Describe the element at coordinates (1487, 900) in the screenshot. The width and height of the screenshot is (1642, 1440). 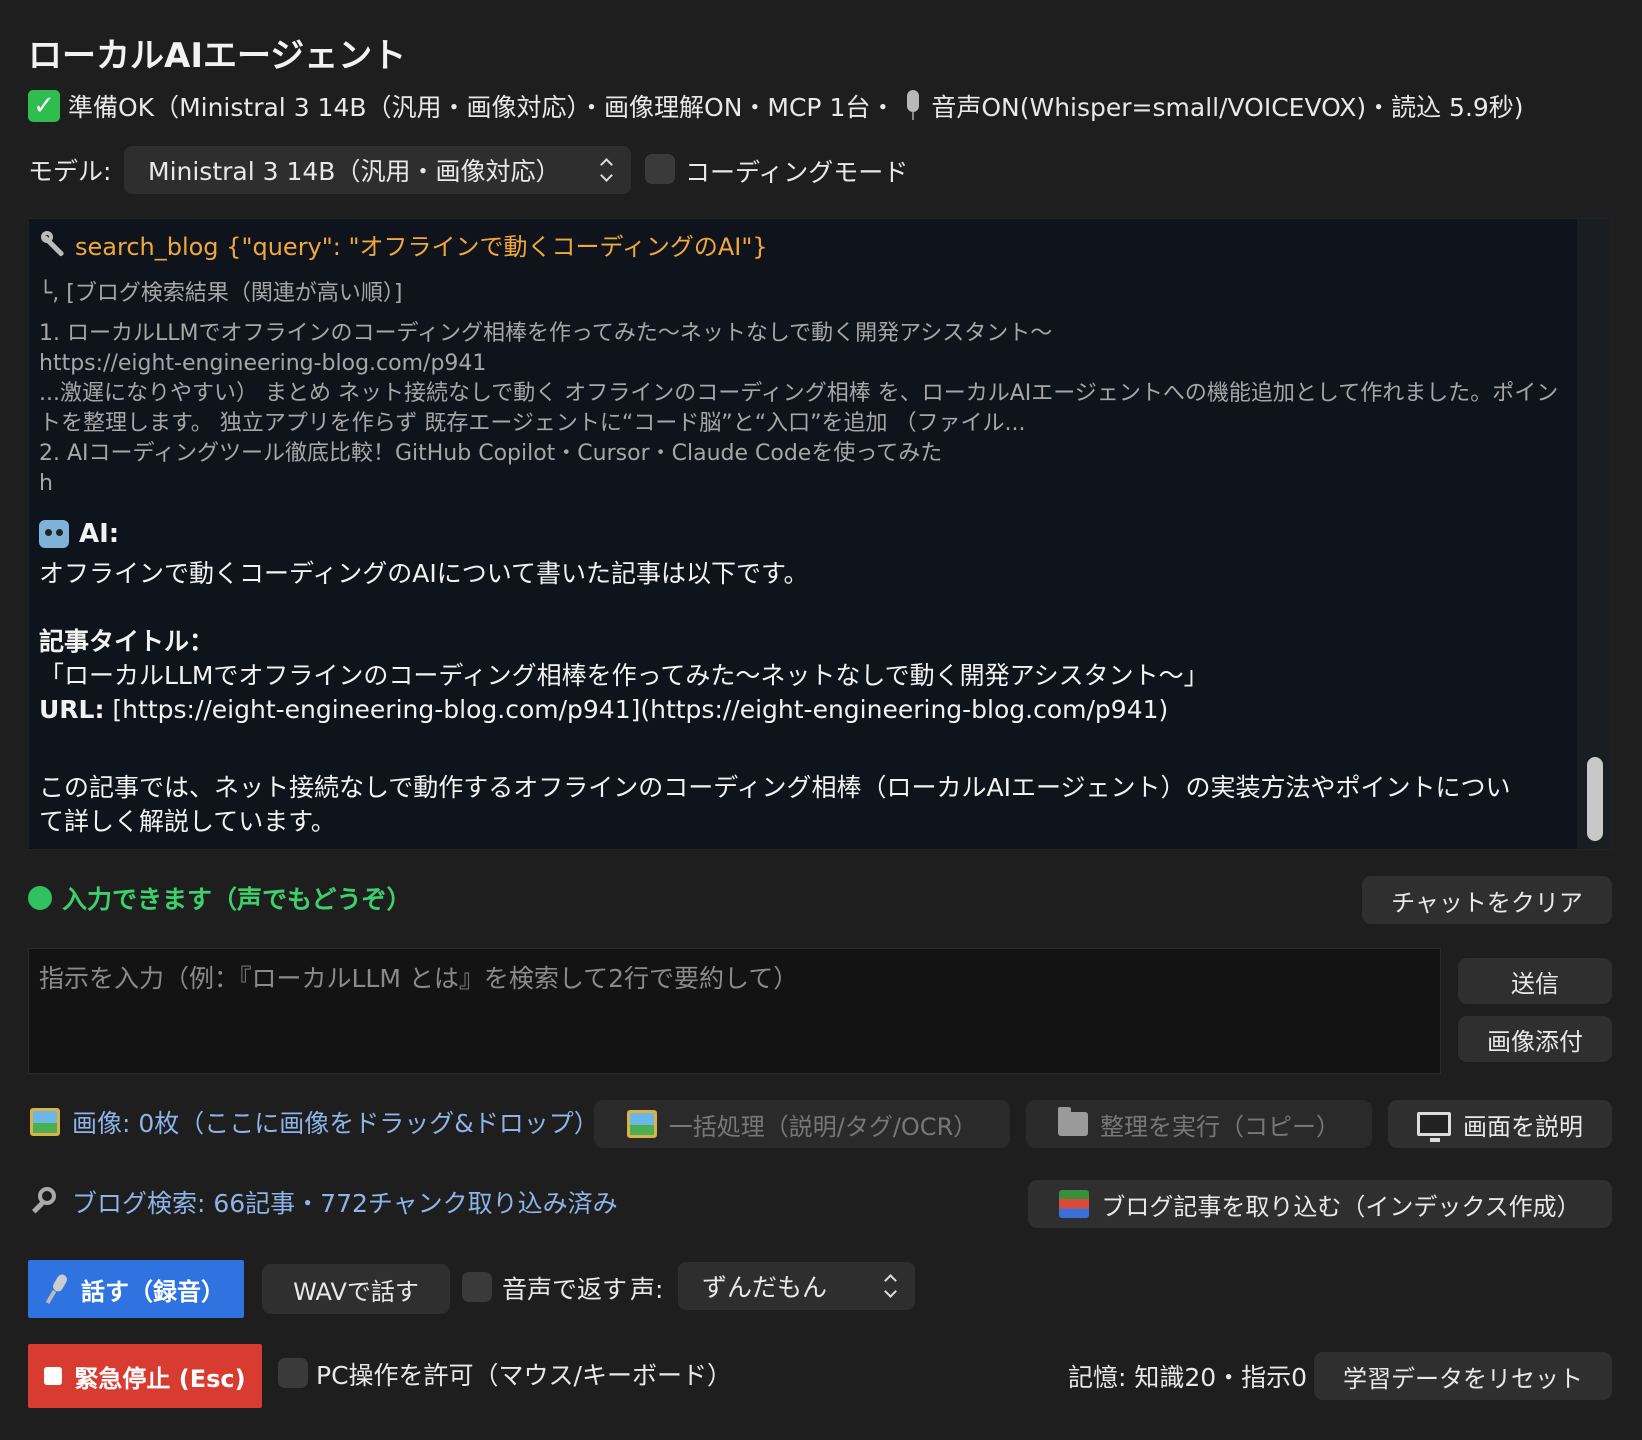
I see `clear-chat-button: チャットをクリア` at that location.